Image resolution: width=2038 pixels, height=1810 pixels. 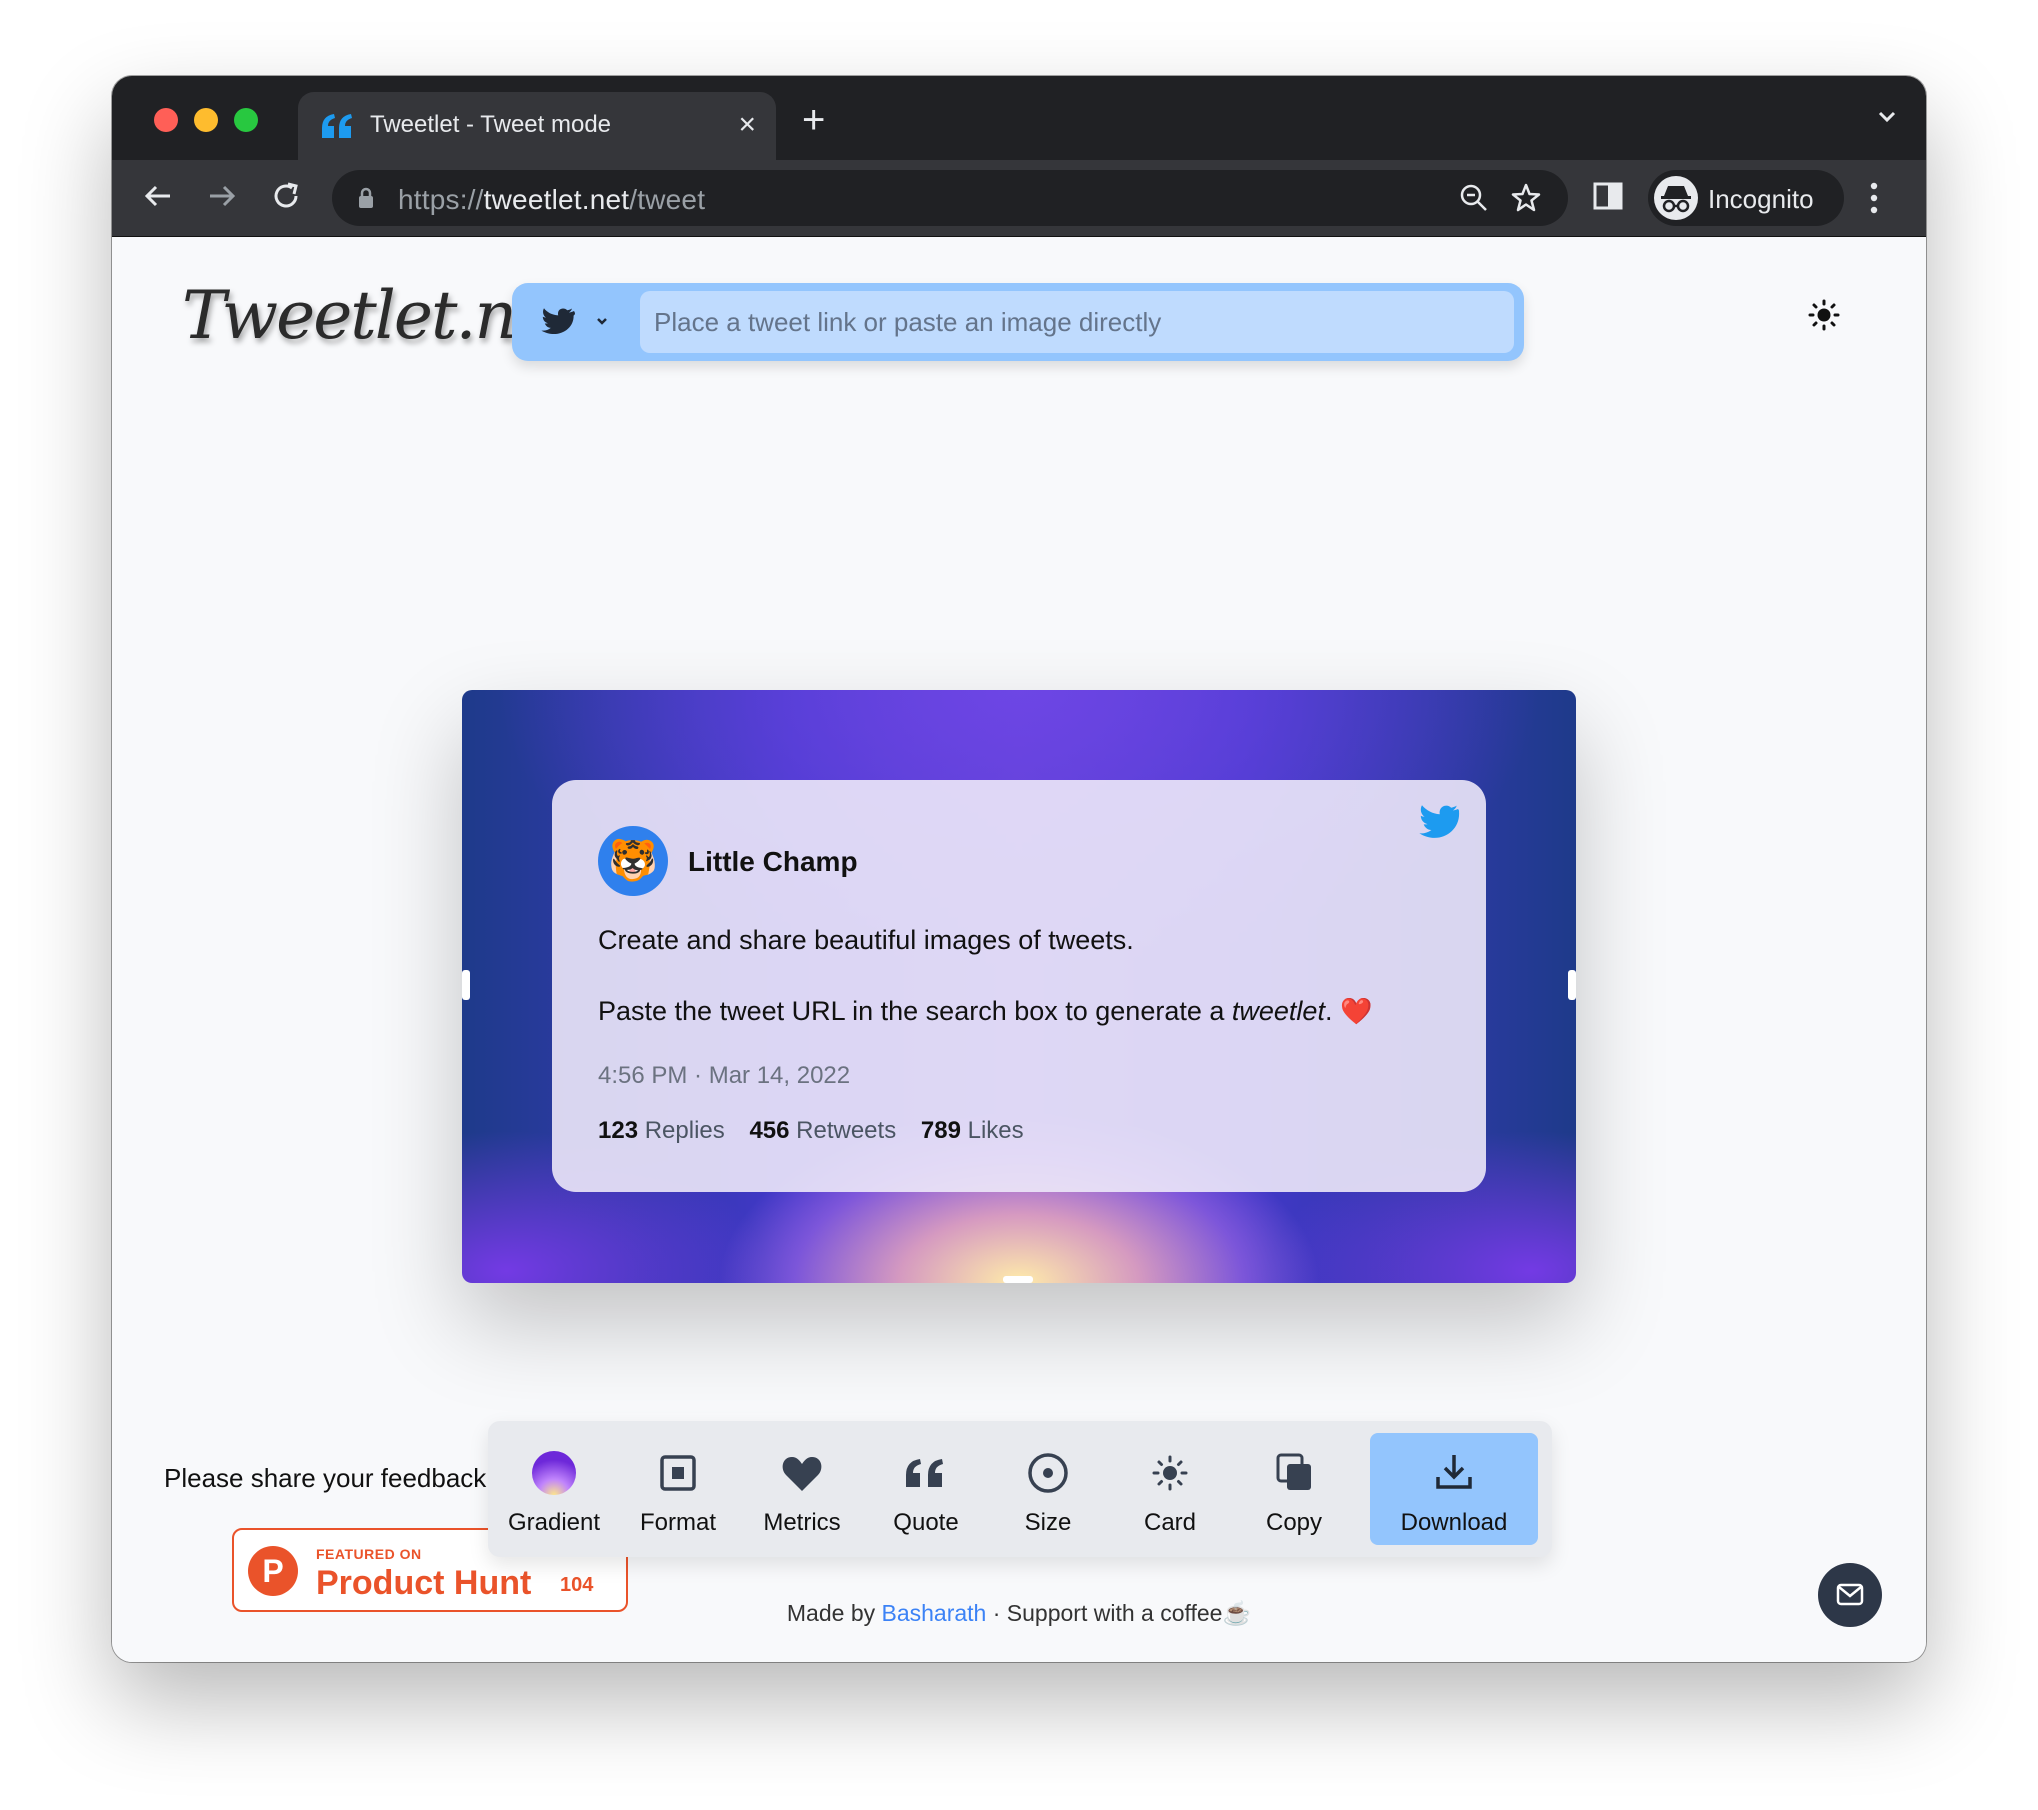 I want to click on sun-icon, so click(x=1170, y=1473).